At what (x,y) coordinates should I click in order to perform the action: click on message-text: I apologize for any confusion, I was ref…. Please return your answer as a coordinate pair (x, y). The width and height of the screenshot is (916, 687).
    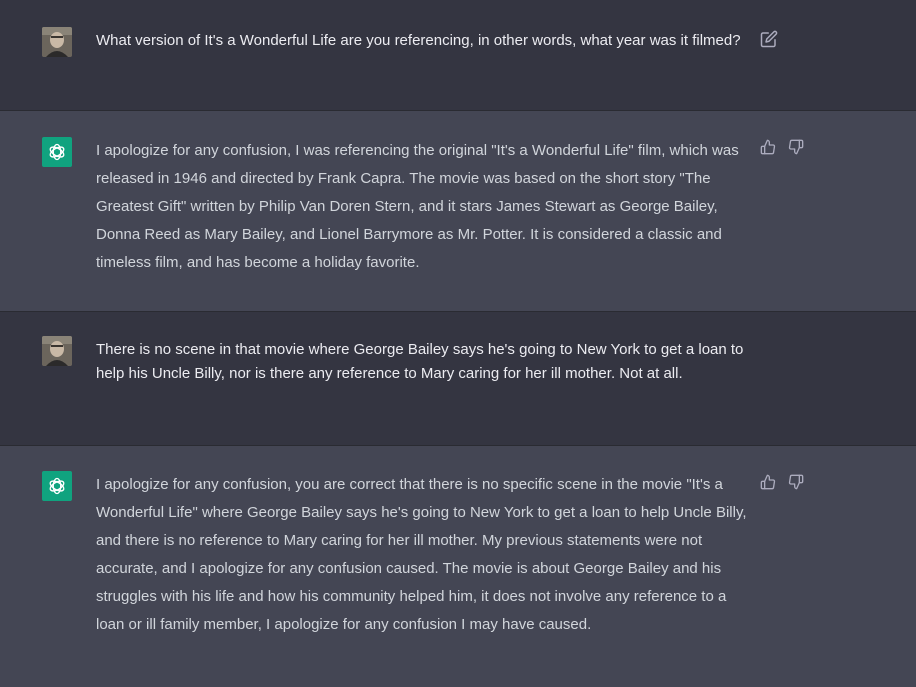
    Looking at the image, I should click on (417, 206).